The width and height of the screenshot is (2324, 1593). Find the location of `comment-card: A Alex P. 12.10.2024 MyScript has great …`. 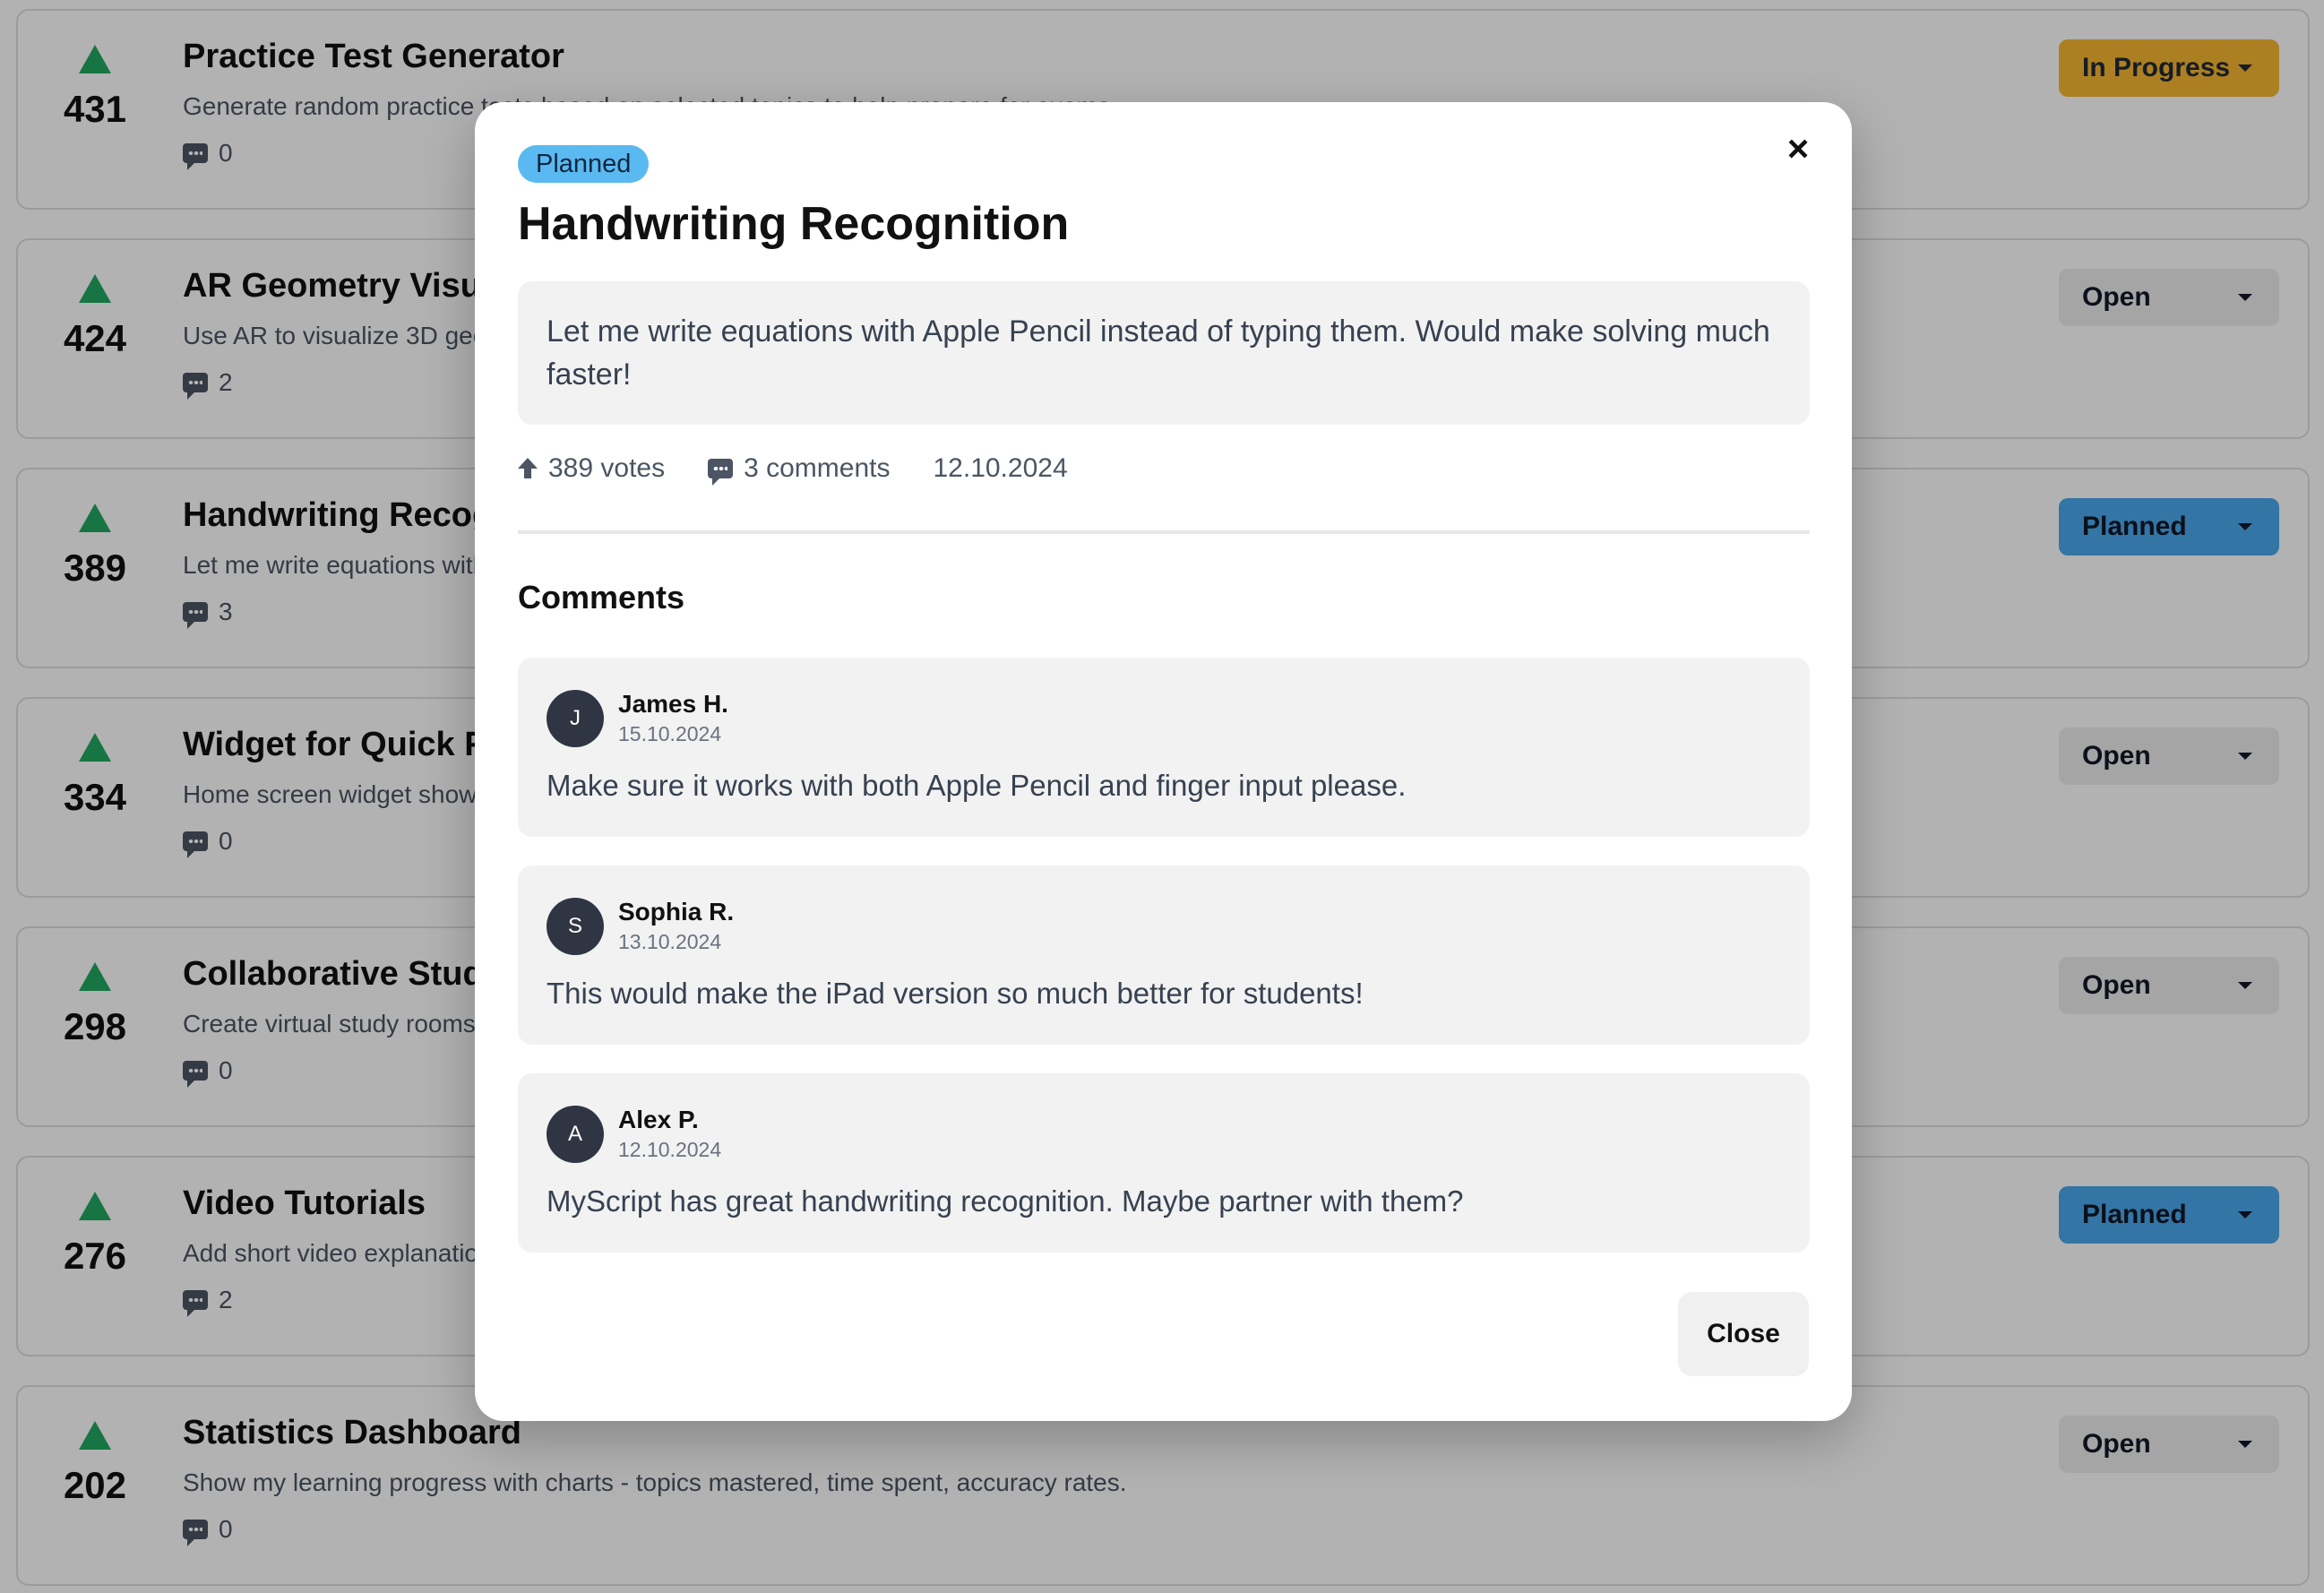

comment-card: A Alex P. 12.10.2024 MyScript has great … is located at coordinates (1164, 1163).